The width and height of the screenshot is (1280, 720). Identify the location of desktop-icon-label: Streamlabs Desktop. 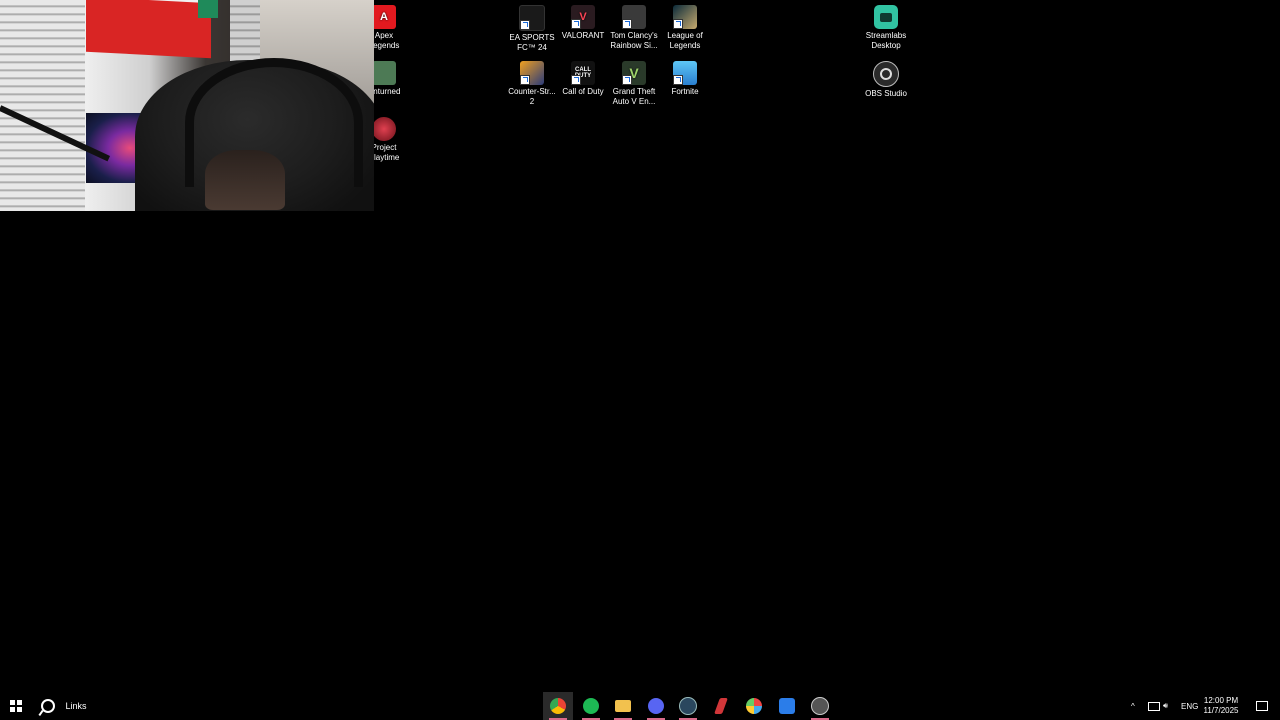
(886, 40).